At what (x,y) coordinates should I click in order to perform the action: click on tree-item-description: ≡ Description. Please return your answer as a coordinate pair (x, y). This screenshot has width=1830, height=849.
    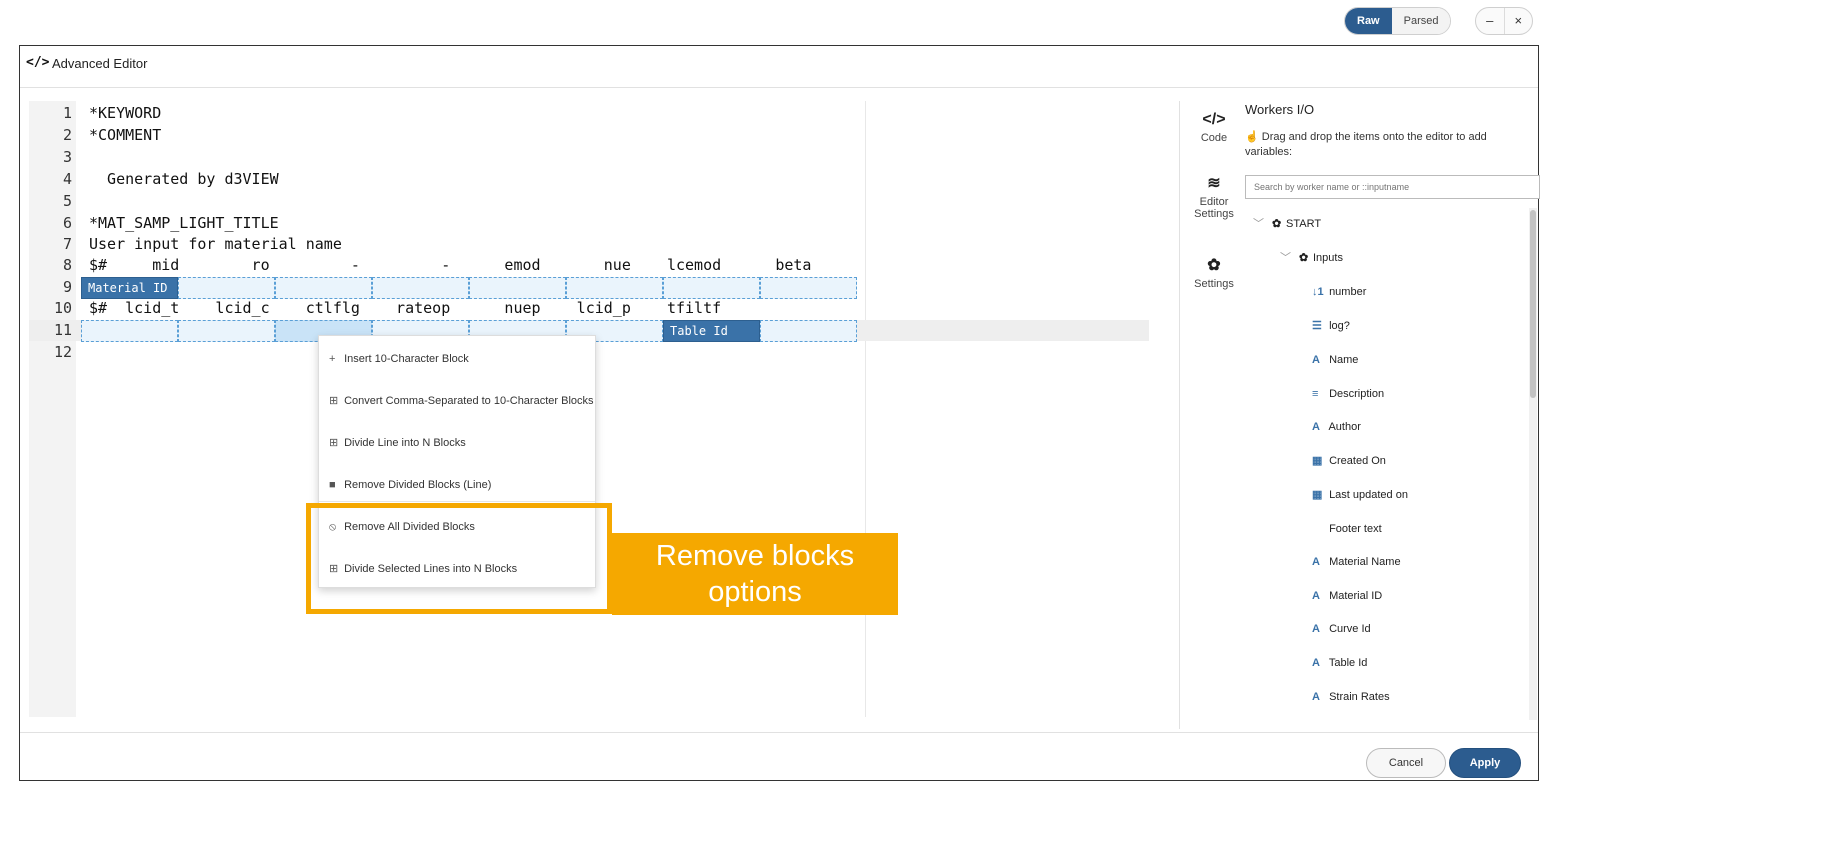
    Looking at the image, I should click on (1348, 394).